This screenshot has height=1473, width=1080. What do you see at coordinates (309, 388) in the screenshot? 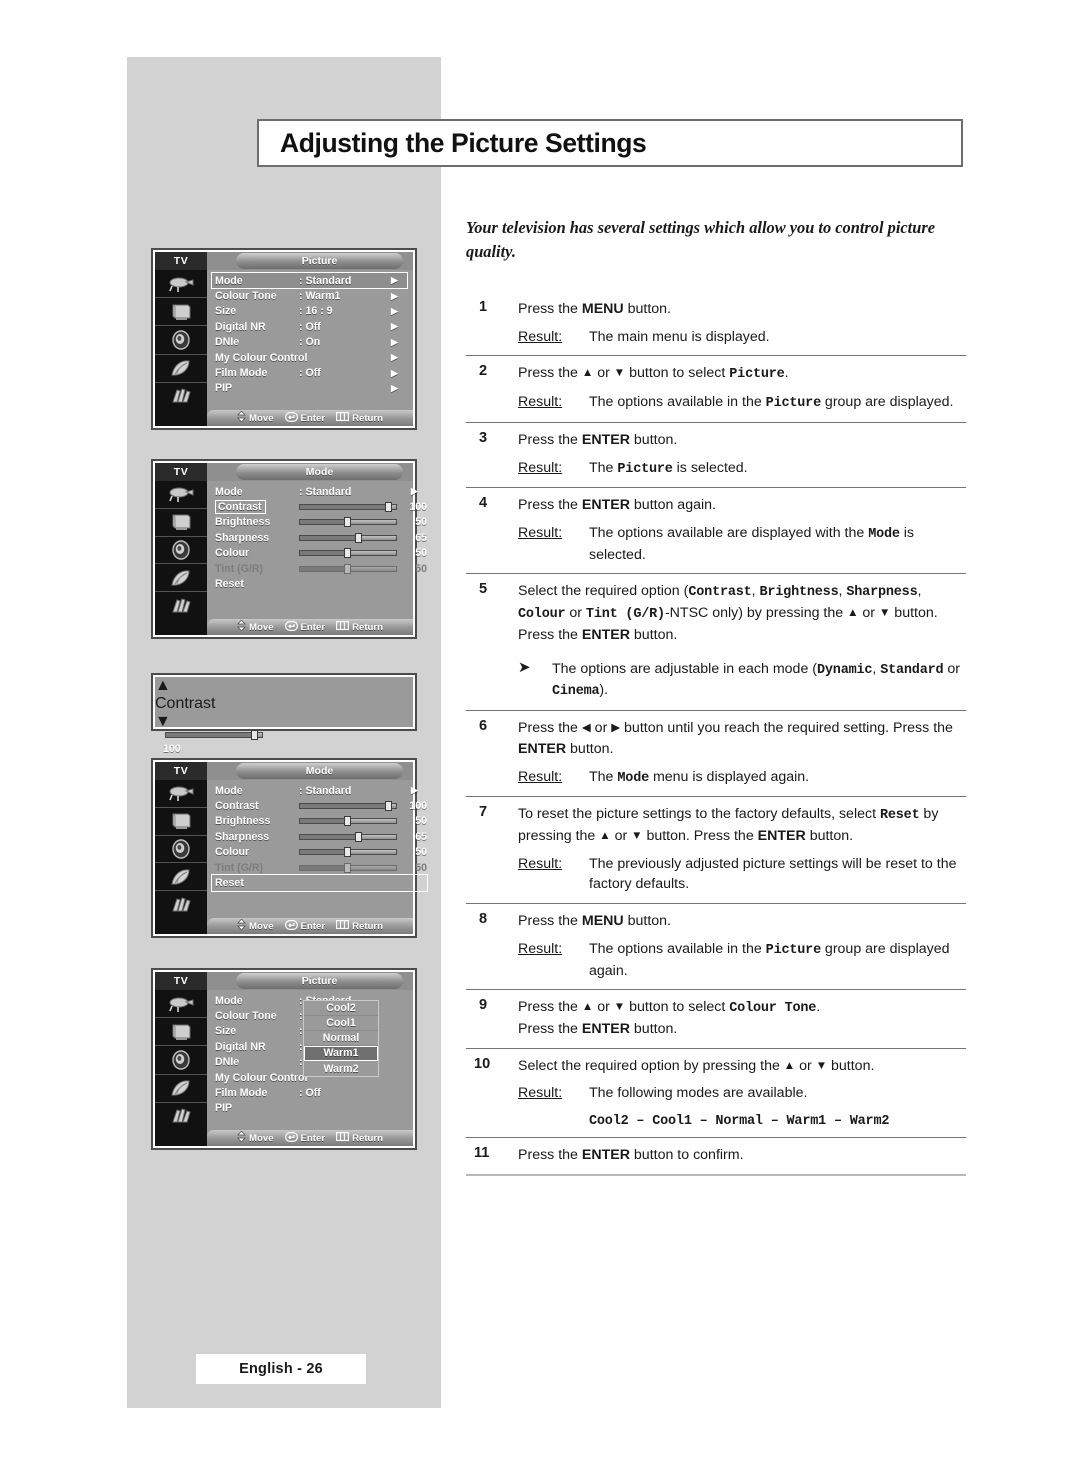
I see `osd-row-pip: PIP ▶` at bounding box center [309, 388].